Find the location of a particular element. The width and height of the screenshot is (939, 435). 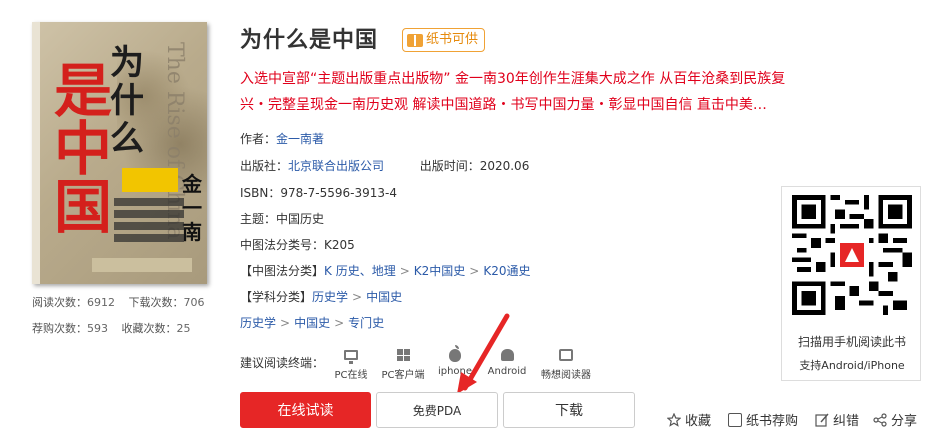

read-count-label: 阅读次数： is located at coordinates (59, 302).